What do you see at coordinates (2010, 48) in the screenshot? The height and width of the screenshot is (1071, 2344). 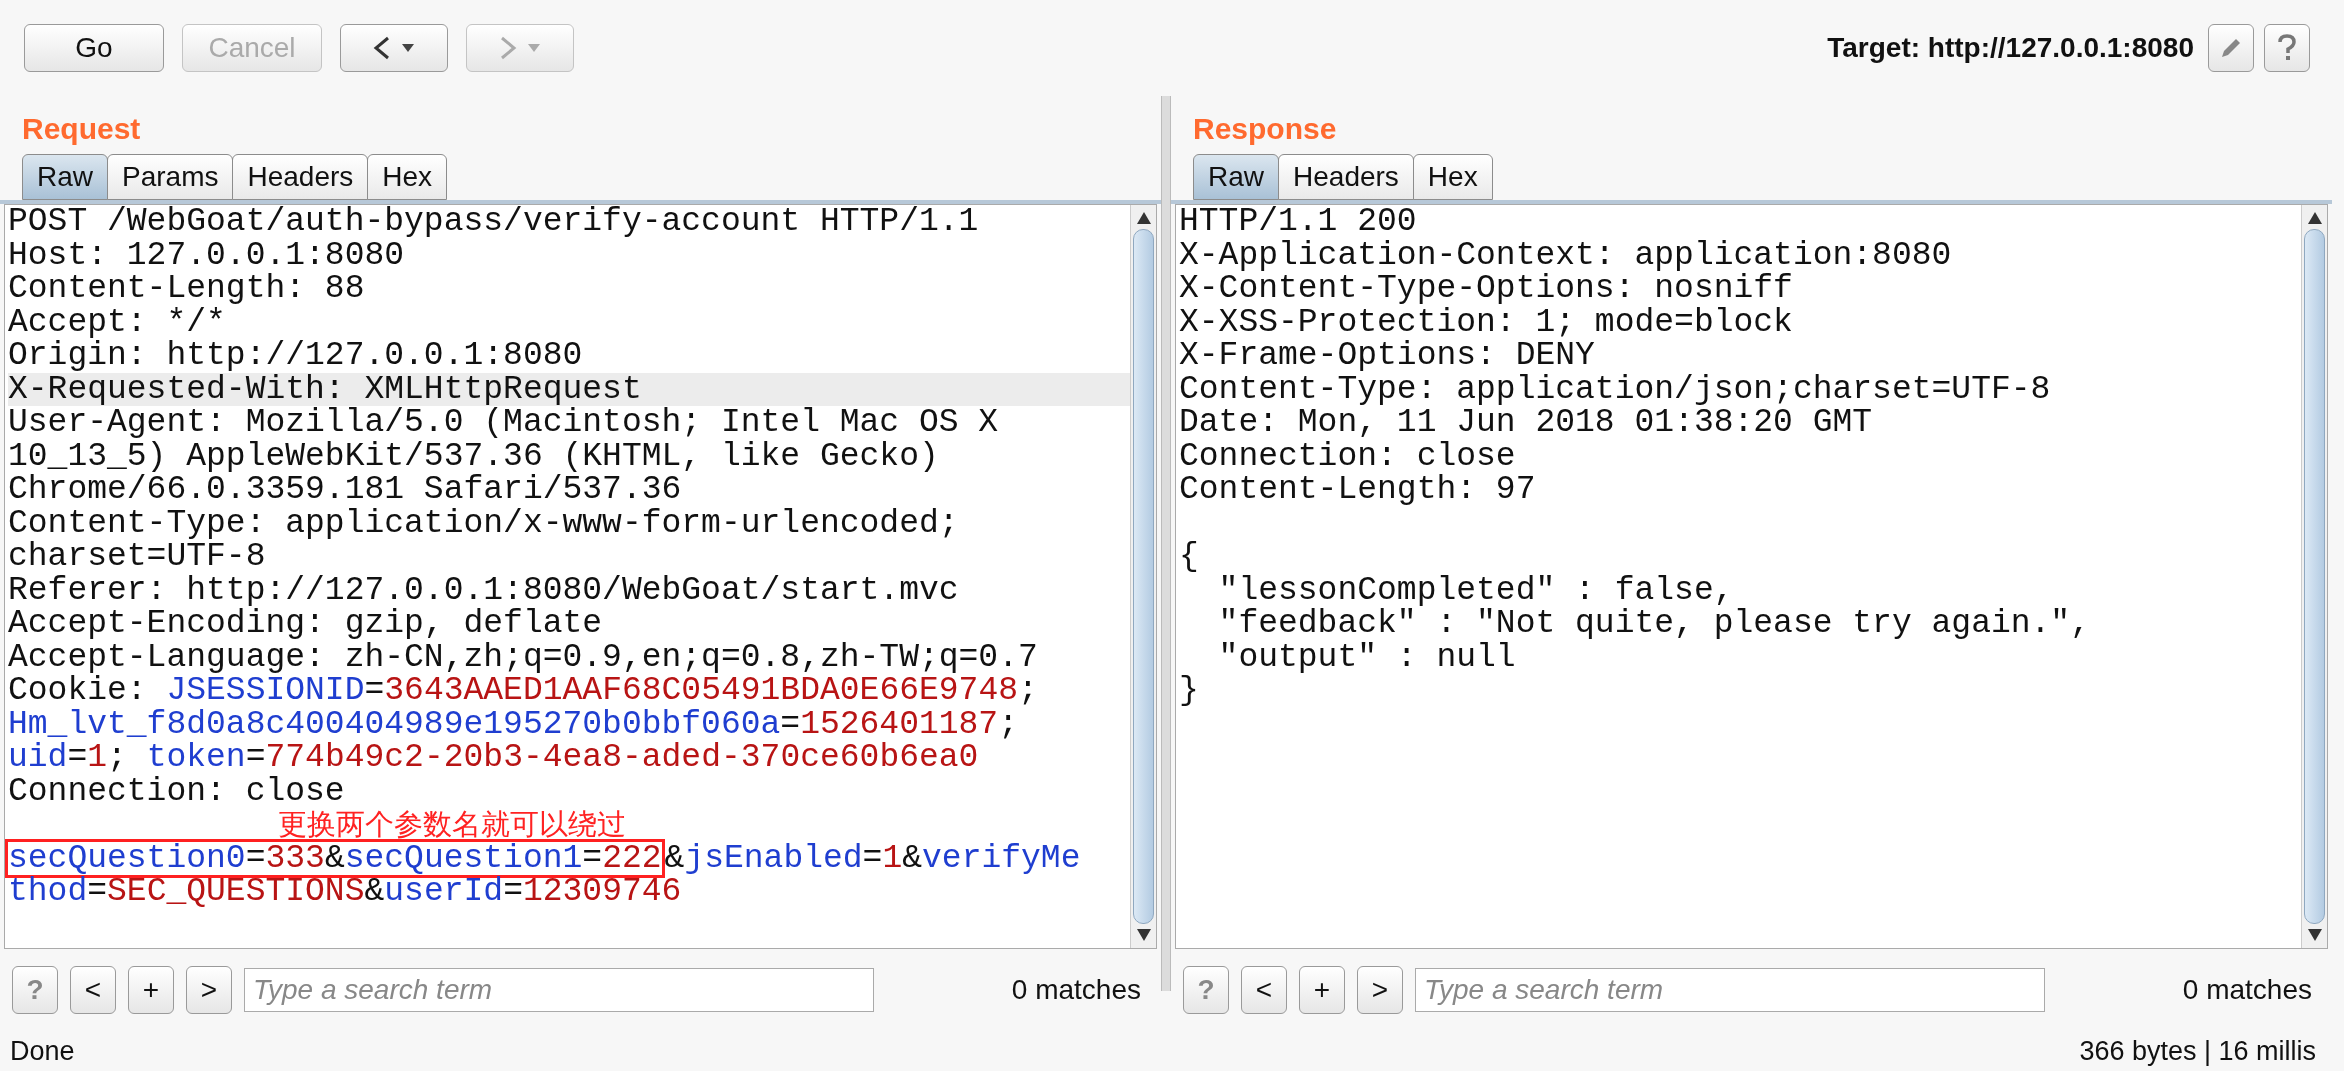 I see `target-label: Target: http://127.0.0.1:8080` at bounding box center [2010, 48].